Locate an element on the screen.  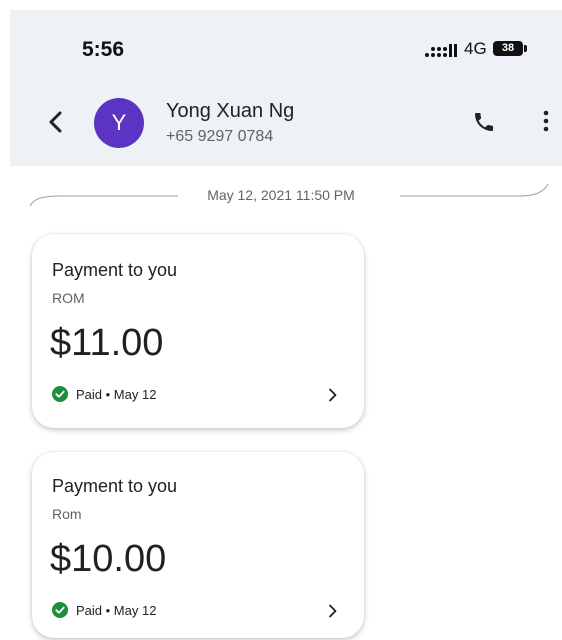
payment-note: ROM is located at coordinates (68, 298).